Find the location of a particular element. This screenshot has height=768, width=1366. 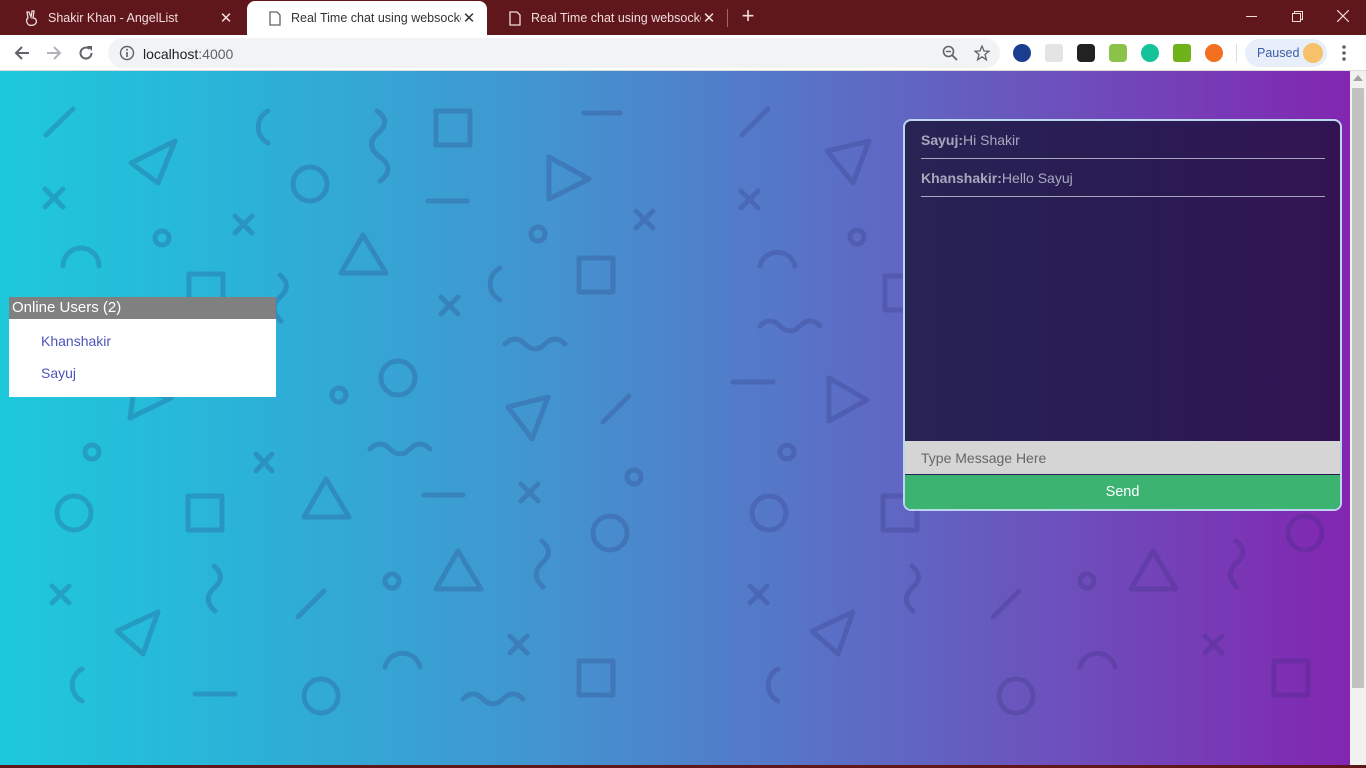

angellist-peace-icon is located at coordinates (32, 18).